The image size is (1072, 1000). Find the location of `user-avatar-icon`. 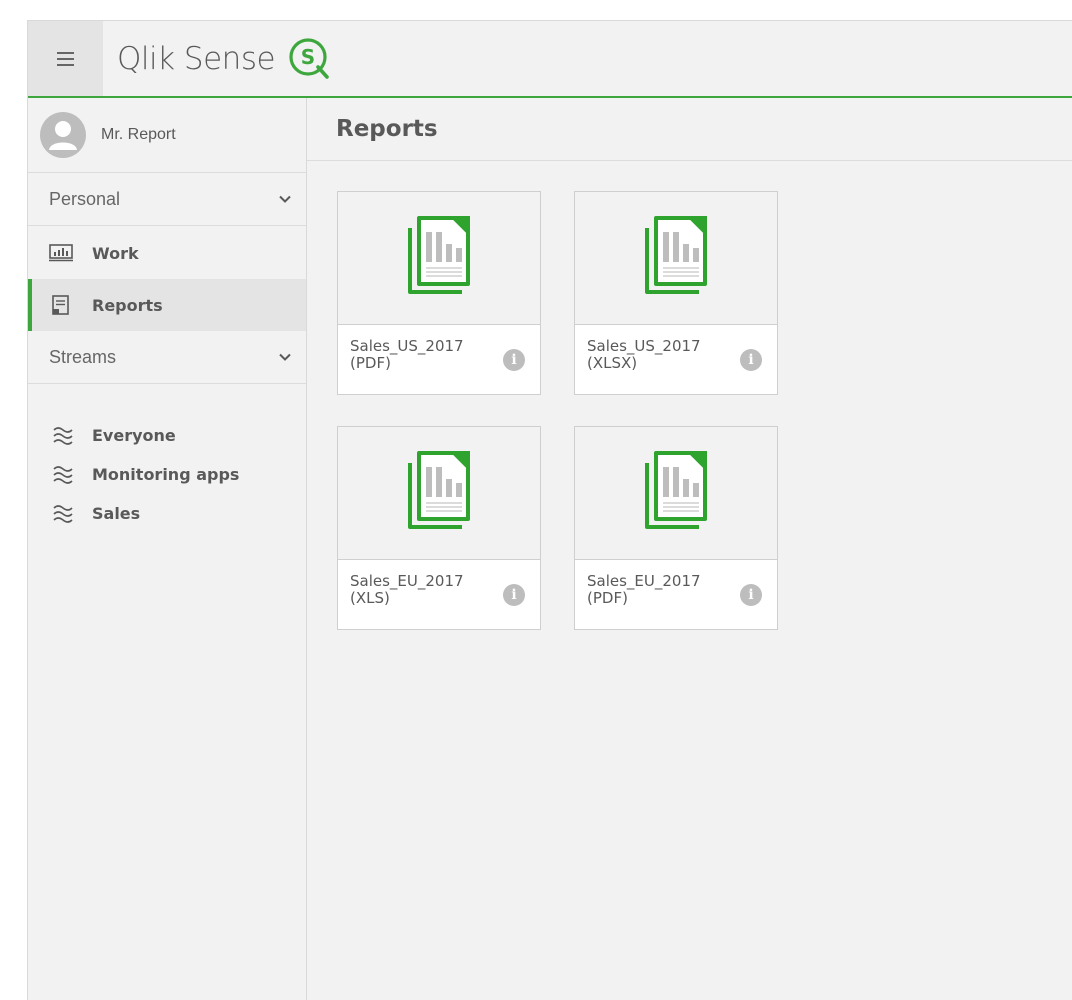

user-avatar-icon is located at coordinates (63, 135).